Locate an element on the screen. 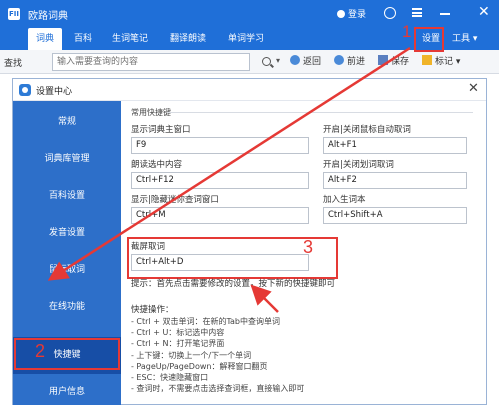 Image resolution: width=499 pixels, height=405 pixels. back-icon is located at coordinates (295, 60).